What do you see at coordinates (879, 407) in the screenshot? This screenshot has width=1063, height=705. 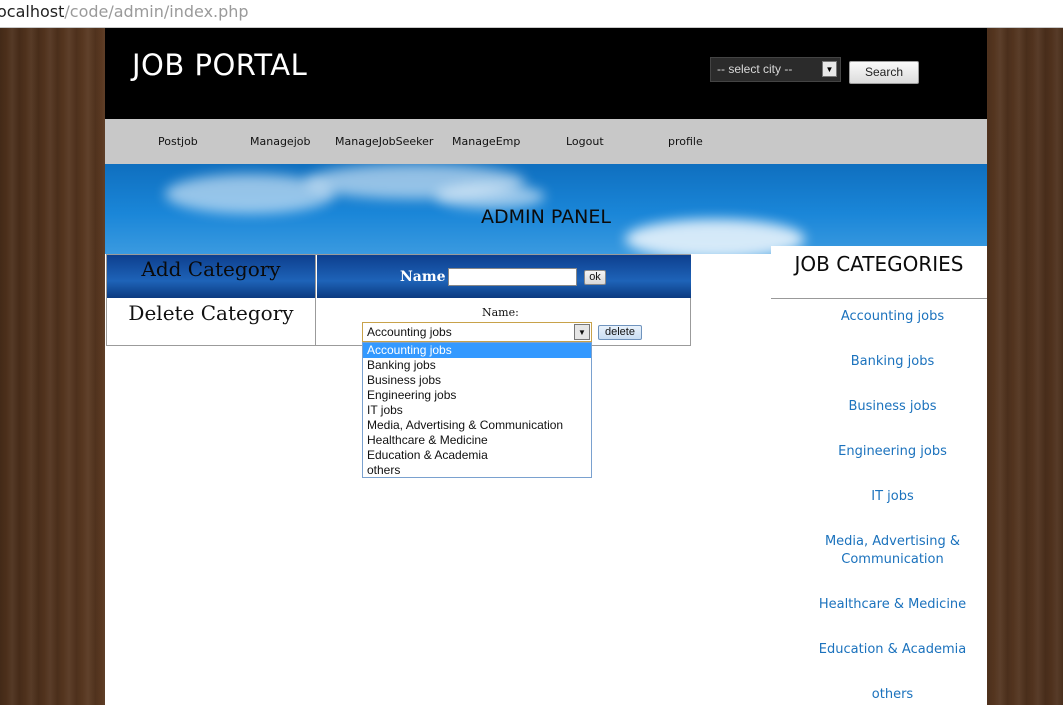 I see `sidebar-item-business: Business jobs` at bounding box center [879, 407].